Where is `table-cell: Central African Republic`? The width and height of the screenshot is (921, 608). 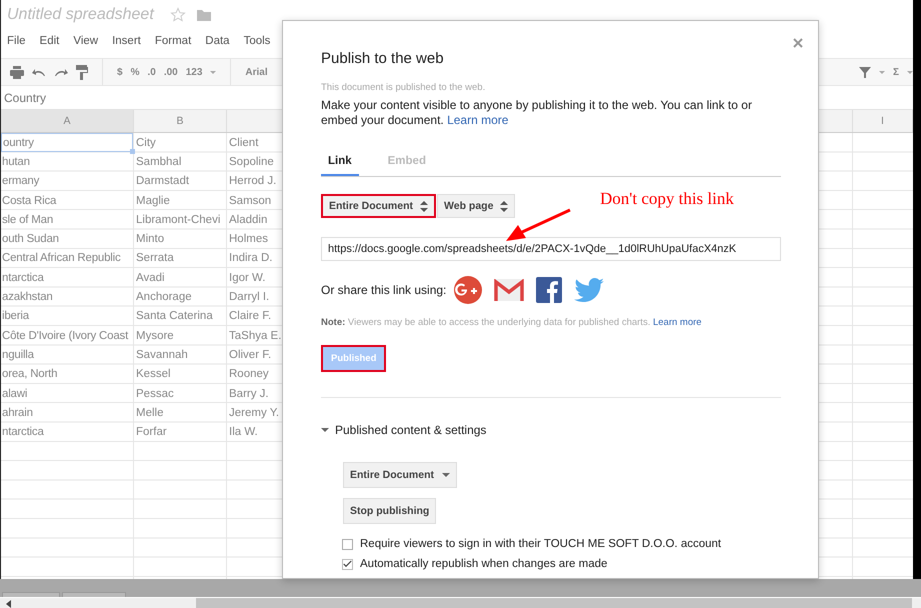 table-cell: Central African Republic is located at coordinates (61, 258).